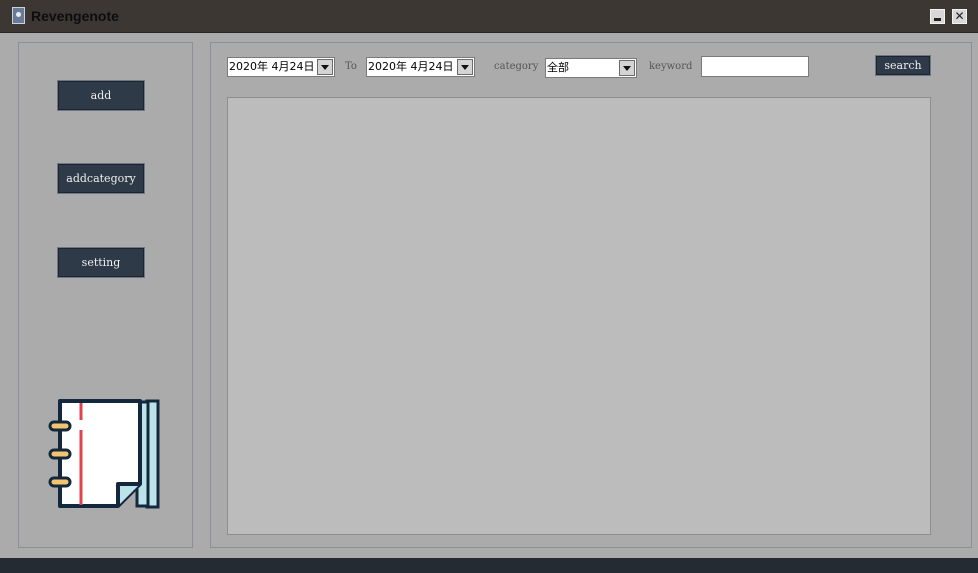 This screenshot has height=573, width=978. What do you see at coordinates (591, 68) in the screenshot?
I see `category-select: 全部` at bounding box center [591, 68].